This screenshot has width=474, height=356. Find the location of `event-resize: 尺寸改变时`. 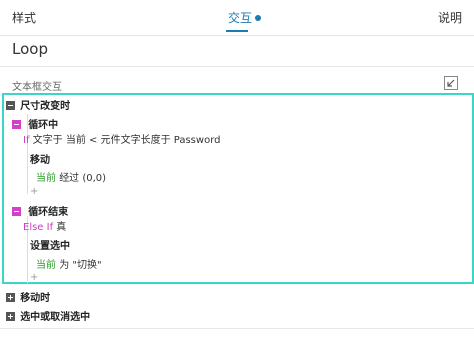

event-resize: 尺寸改变时 is located at coordinates (38, 104).